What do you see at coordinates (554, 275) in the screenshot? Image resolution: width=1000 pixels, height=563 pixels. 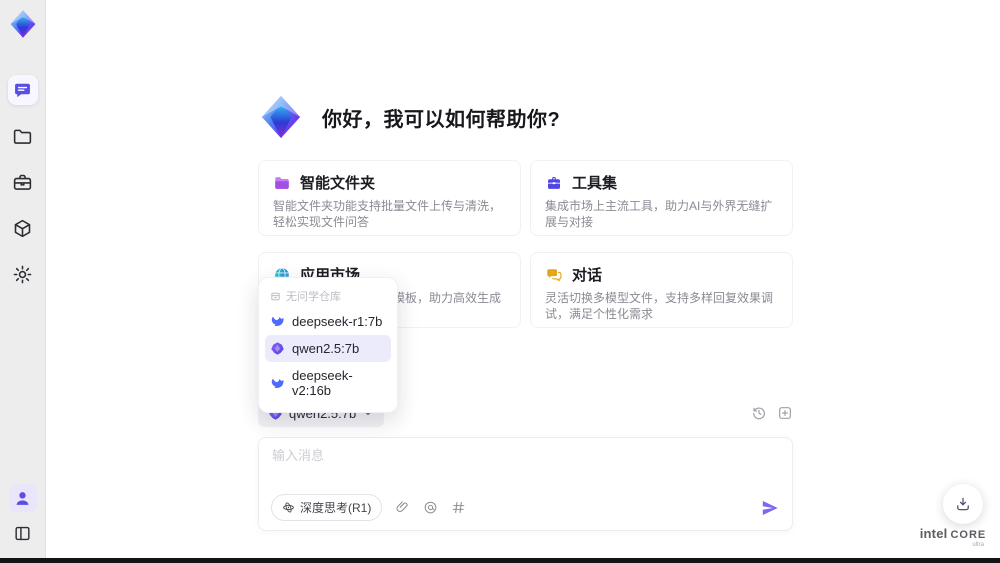 I see `dialog-icon` at bounding box center [554, 275].